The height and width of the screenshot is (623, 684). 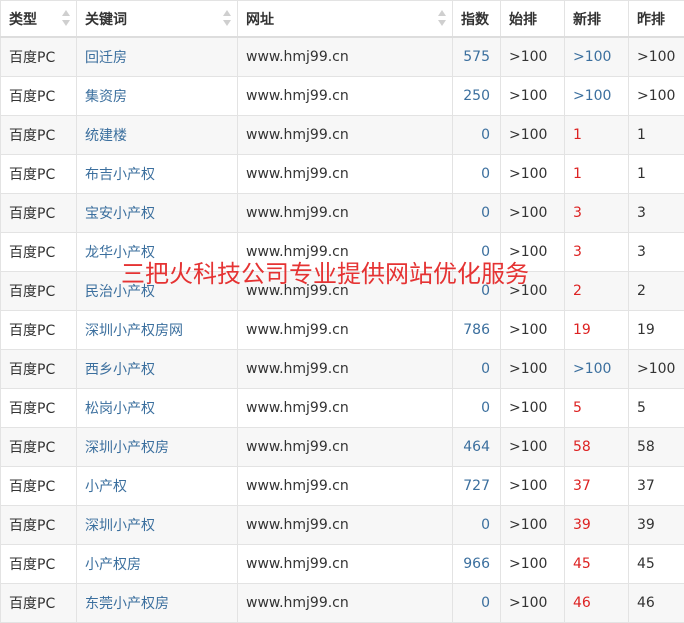 I want to click on cell-yesterday-rank: 5, so click(x=656, y=408).